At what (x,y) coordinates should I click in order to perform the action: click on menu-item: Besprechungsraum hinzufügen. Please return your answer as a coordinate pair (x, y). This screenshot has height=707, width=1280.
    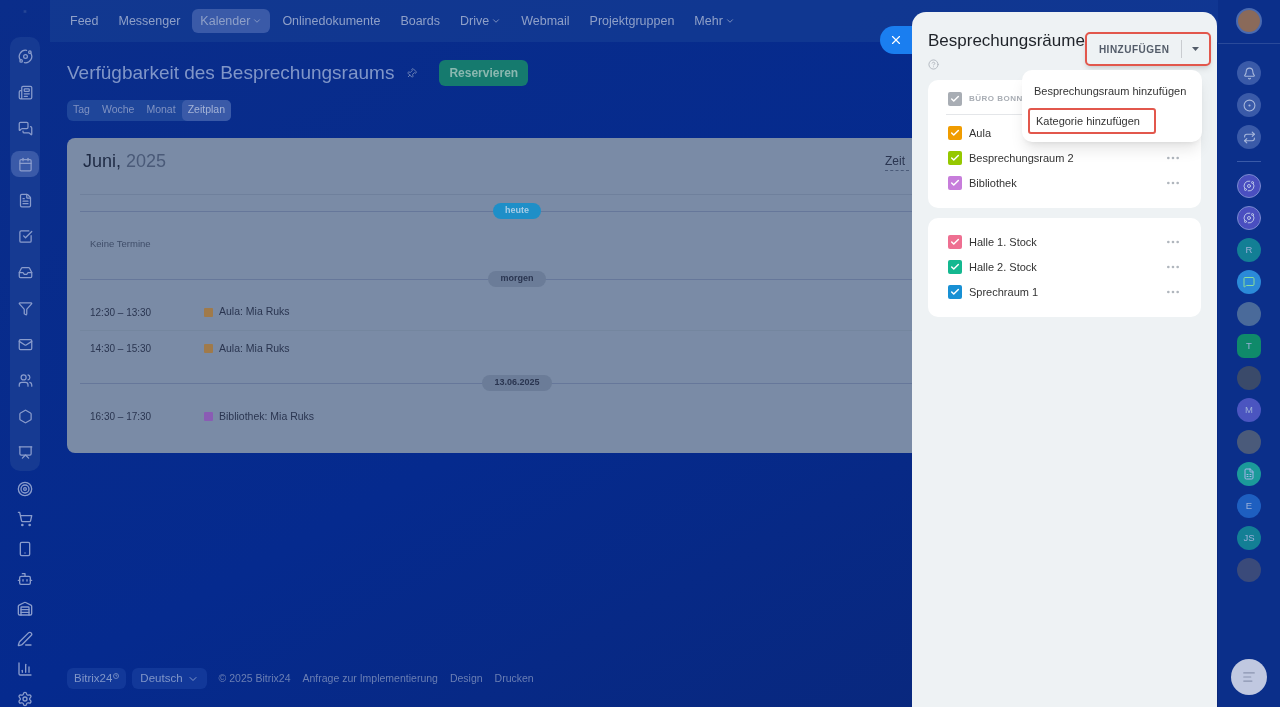
    Looking at the image, I should click on (1110, 91).